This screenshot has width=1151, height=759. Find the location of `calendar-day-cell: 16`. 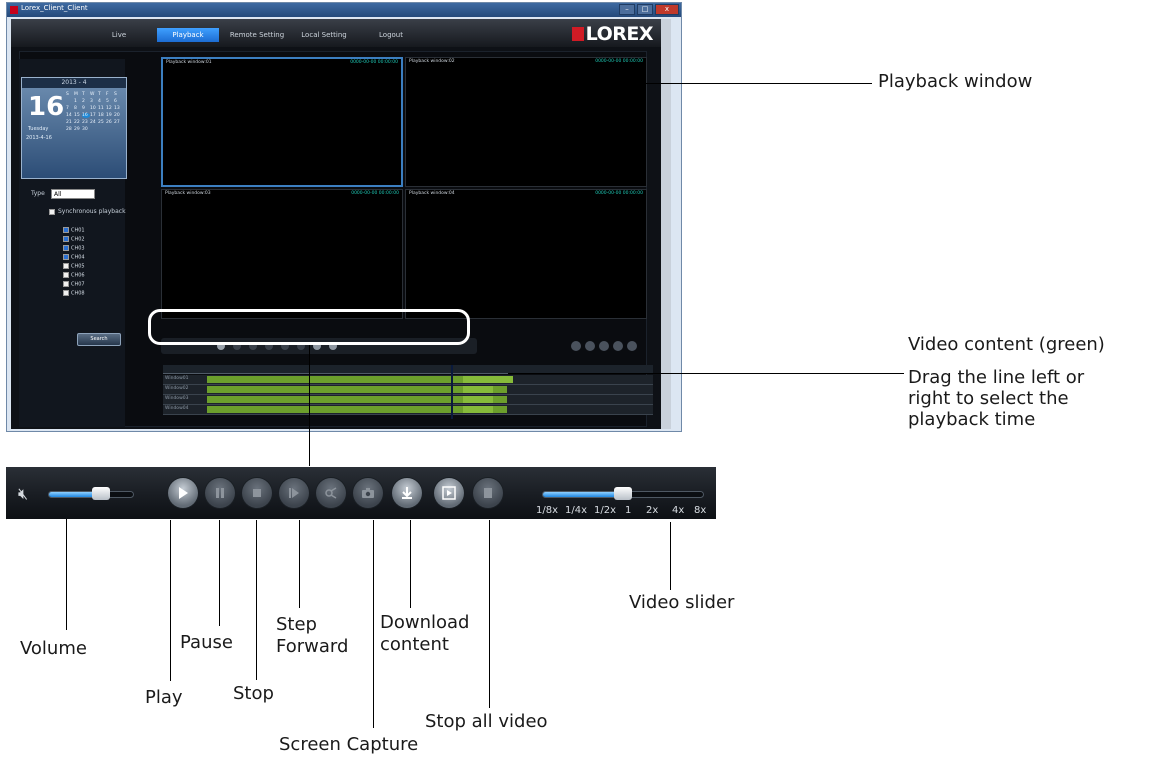

calendar-day-cell: 16 is located at coordinates (86, 115).